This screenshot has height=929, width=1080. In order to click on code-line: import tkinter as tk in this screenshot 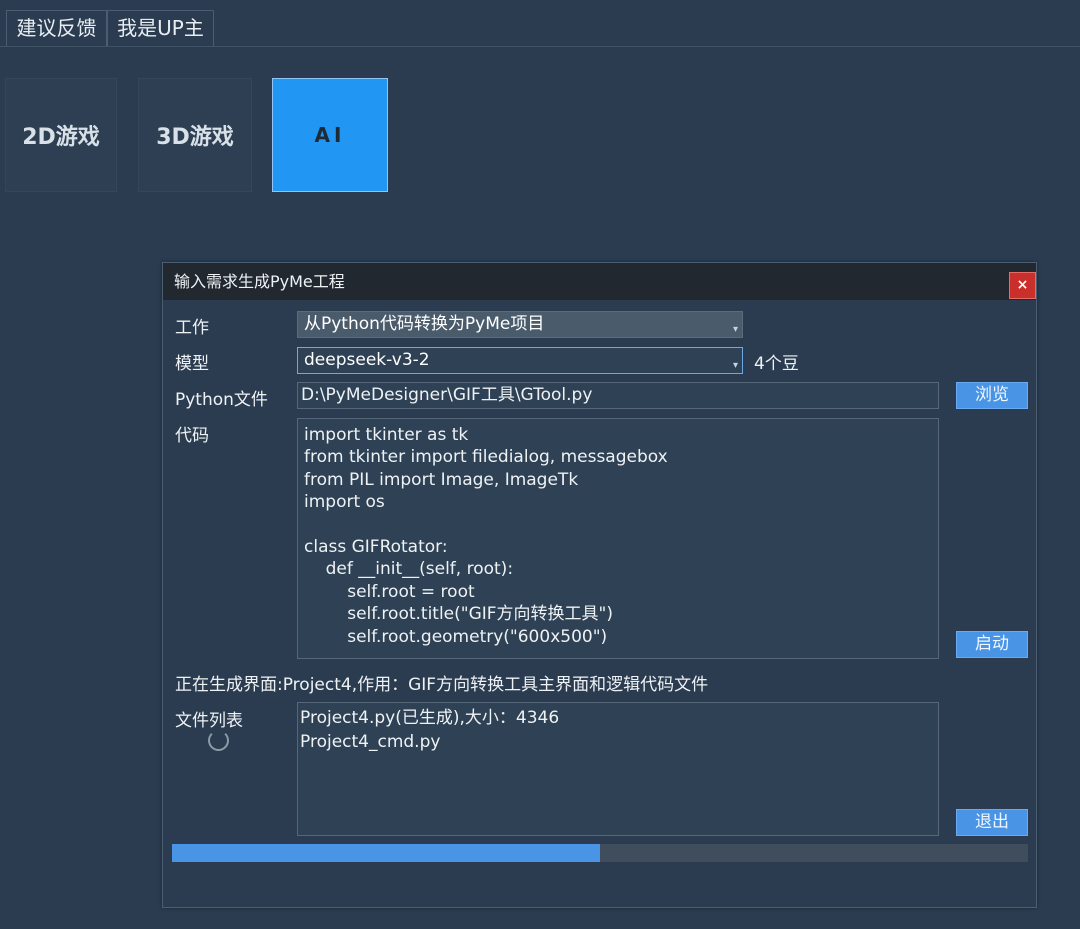, I will do `click(386, 435)`.